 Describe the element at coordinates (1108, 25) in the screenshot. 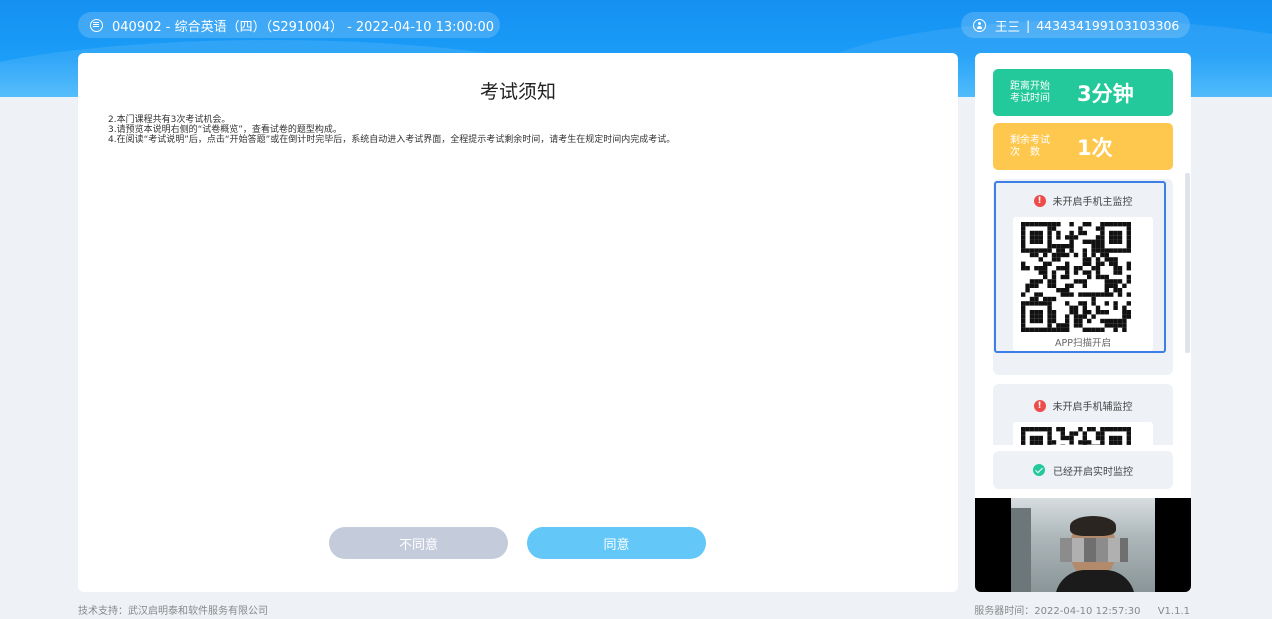

I see `user-id: 443434199103103306` at that location.